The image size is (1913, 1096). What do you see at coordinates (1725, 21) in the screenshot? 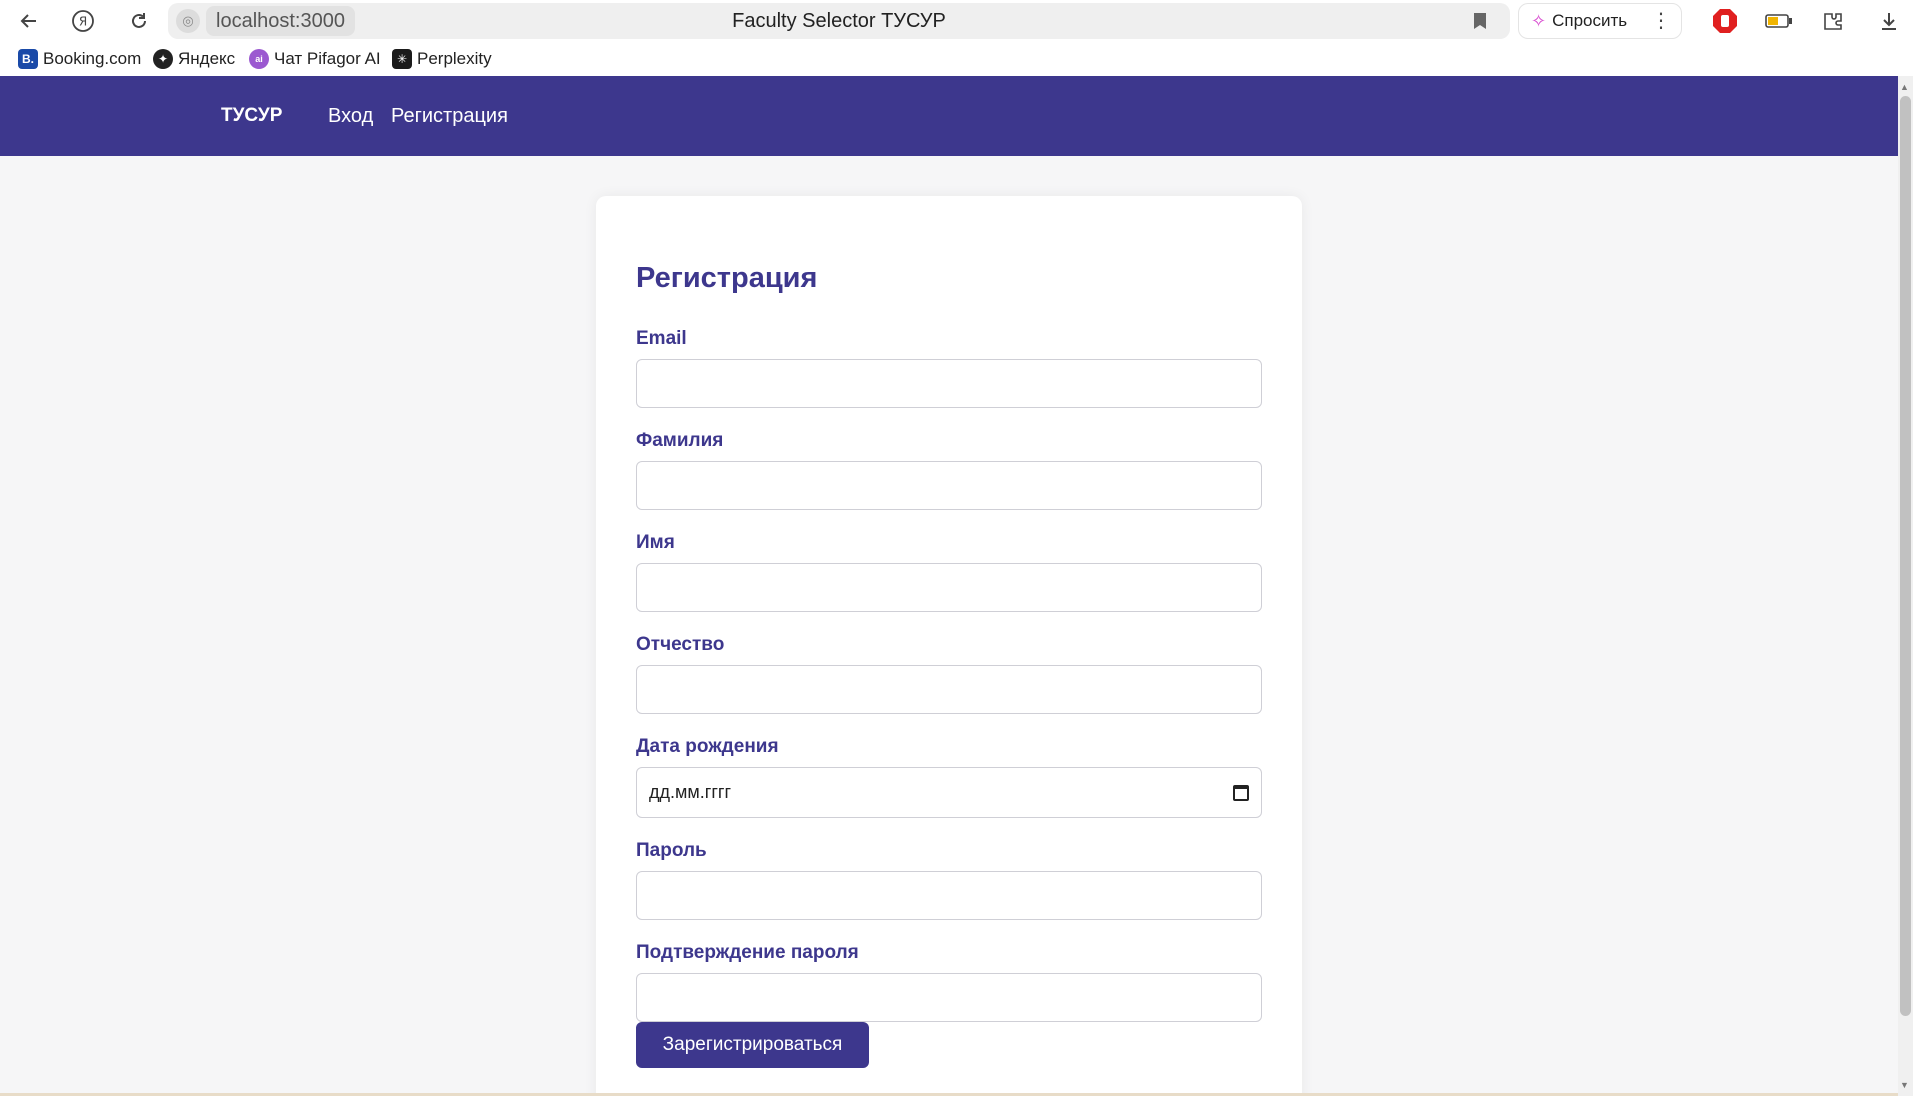
I see `adblock-icon` at bounding box center [1725, 21].